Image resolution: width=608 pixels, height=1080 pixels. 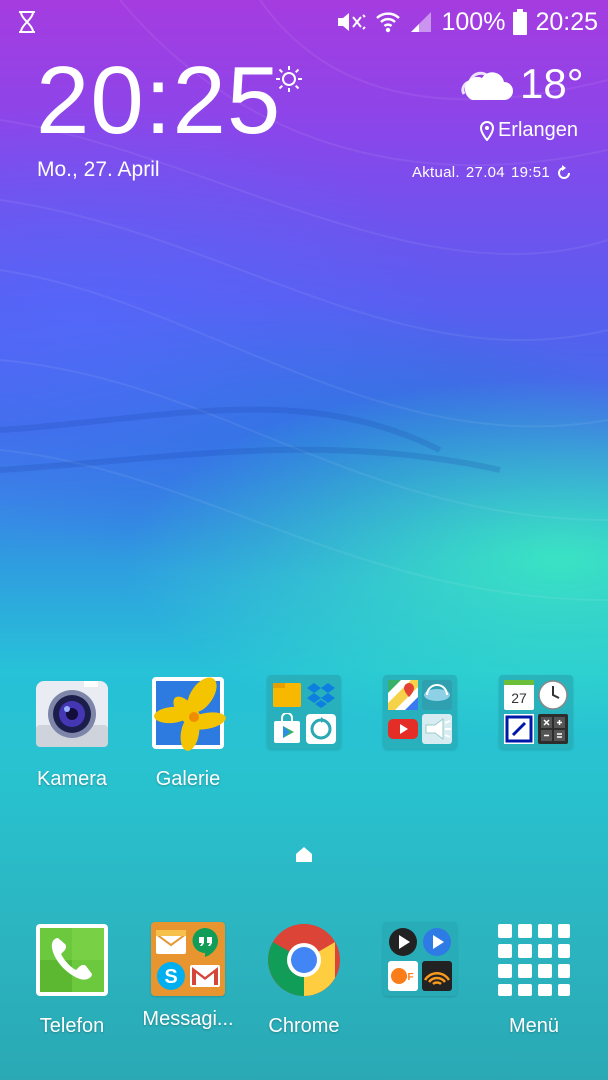 What do you see at coordinates (72, 960) in the screenshot?
I see `phone-icon` at bounding box center [72, 960].